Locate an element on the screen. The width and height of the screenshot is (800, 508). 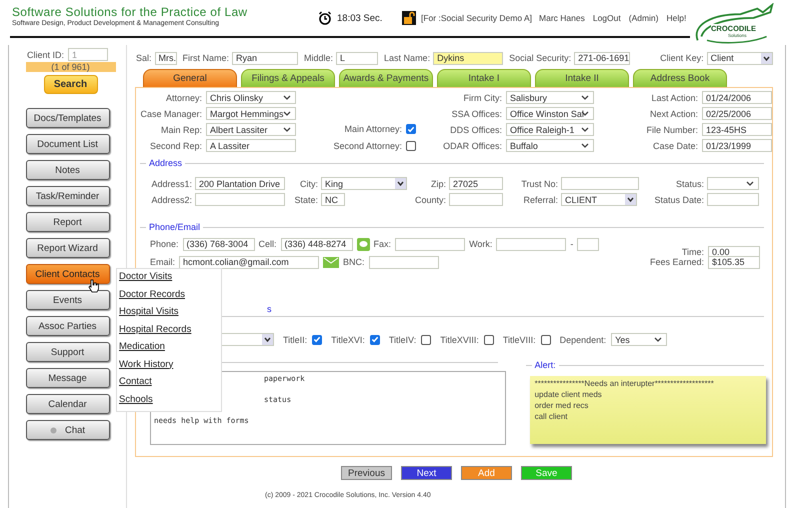
header-link: Help! is located at coordinates (676, 18).